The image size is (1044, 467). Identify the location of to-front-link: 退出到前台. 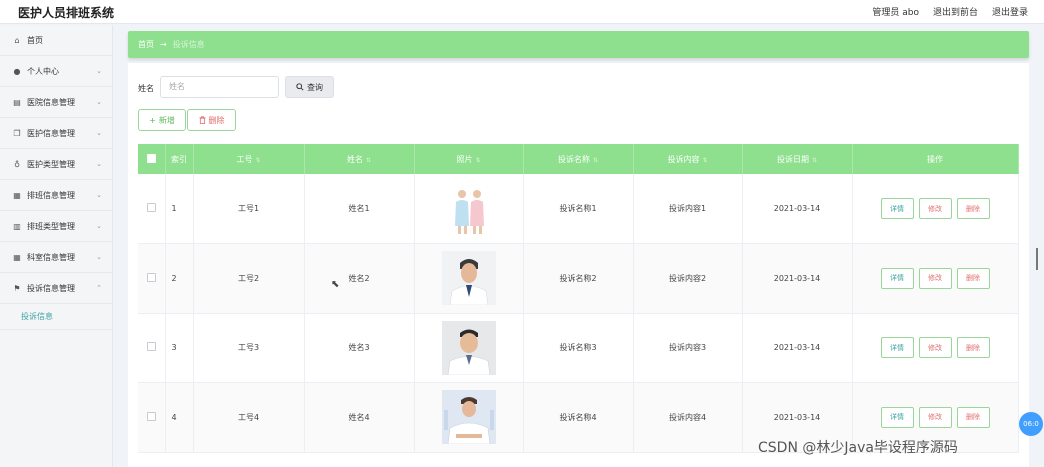
(955, 11).